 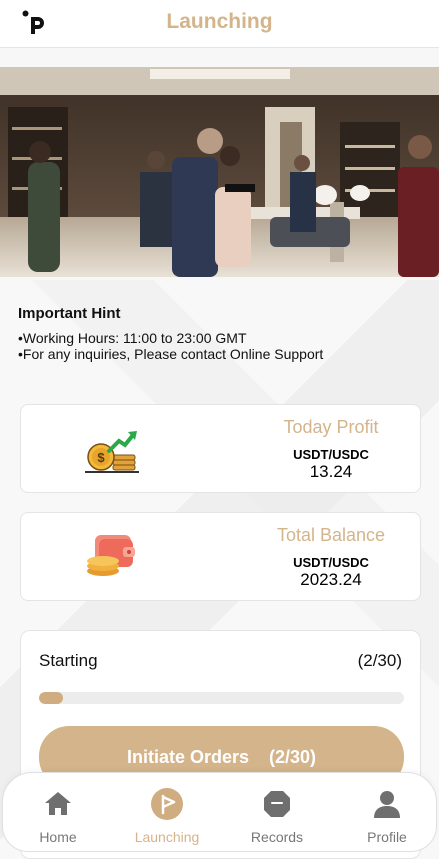 What do you see at coordinates (387, 837) in the screenshot?
I see `nav-label: Profile` at bounding box center [387, 837].